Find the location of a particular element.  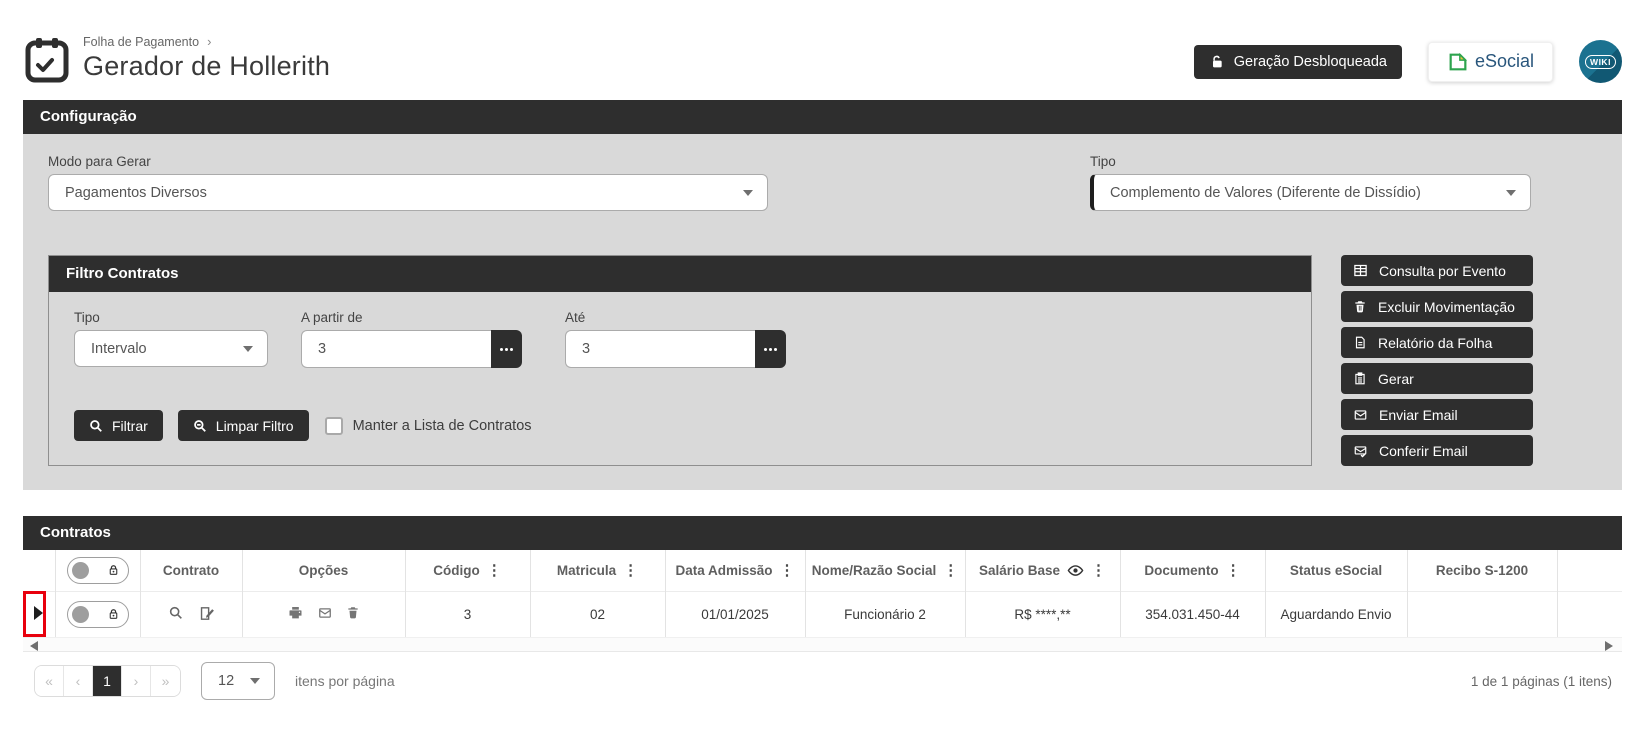

modo-para-gerar-select: Pagamentos Diversos is located at coordinates (408, 192).